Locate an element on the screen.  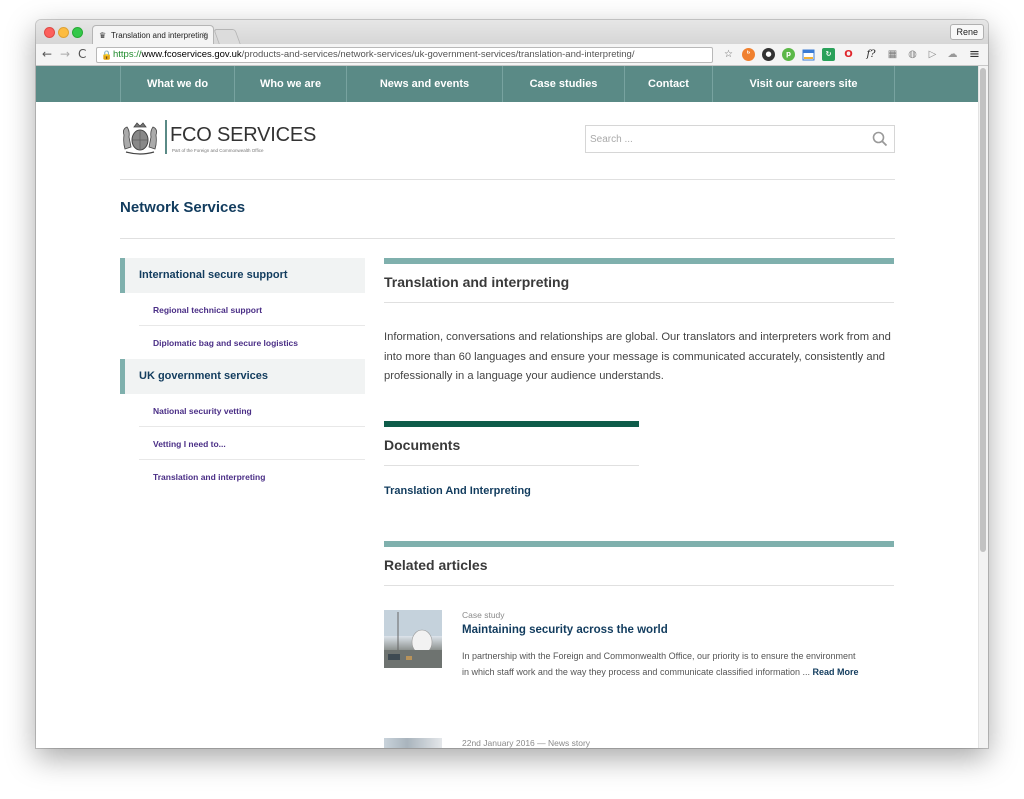
page-scrollbar is located at coordinates (983, 407).